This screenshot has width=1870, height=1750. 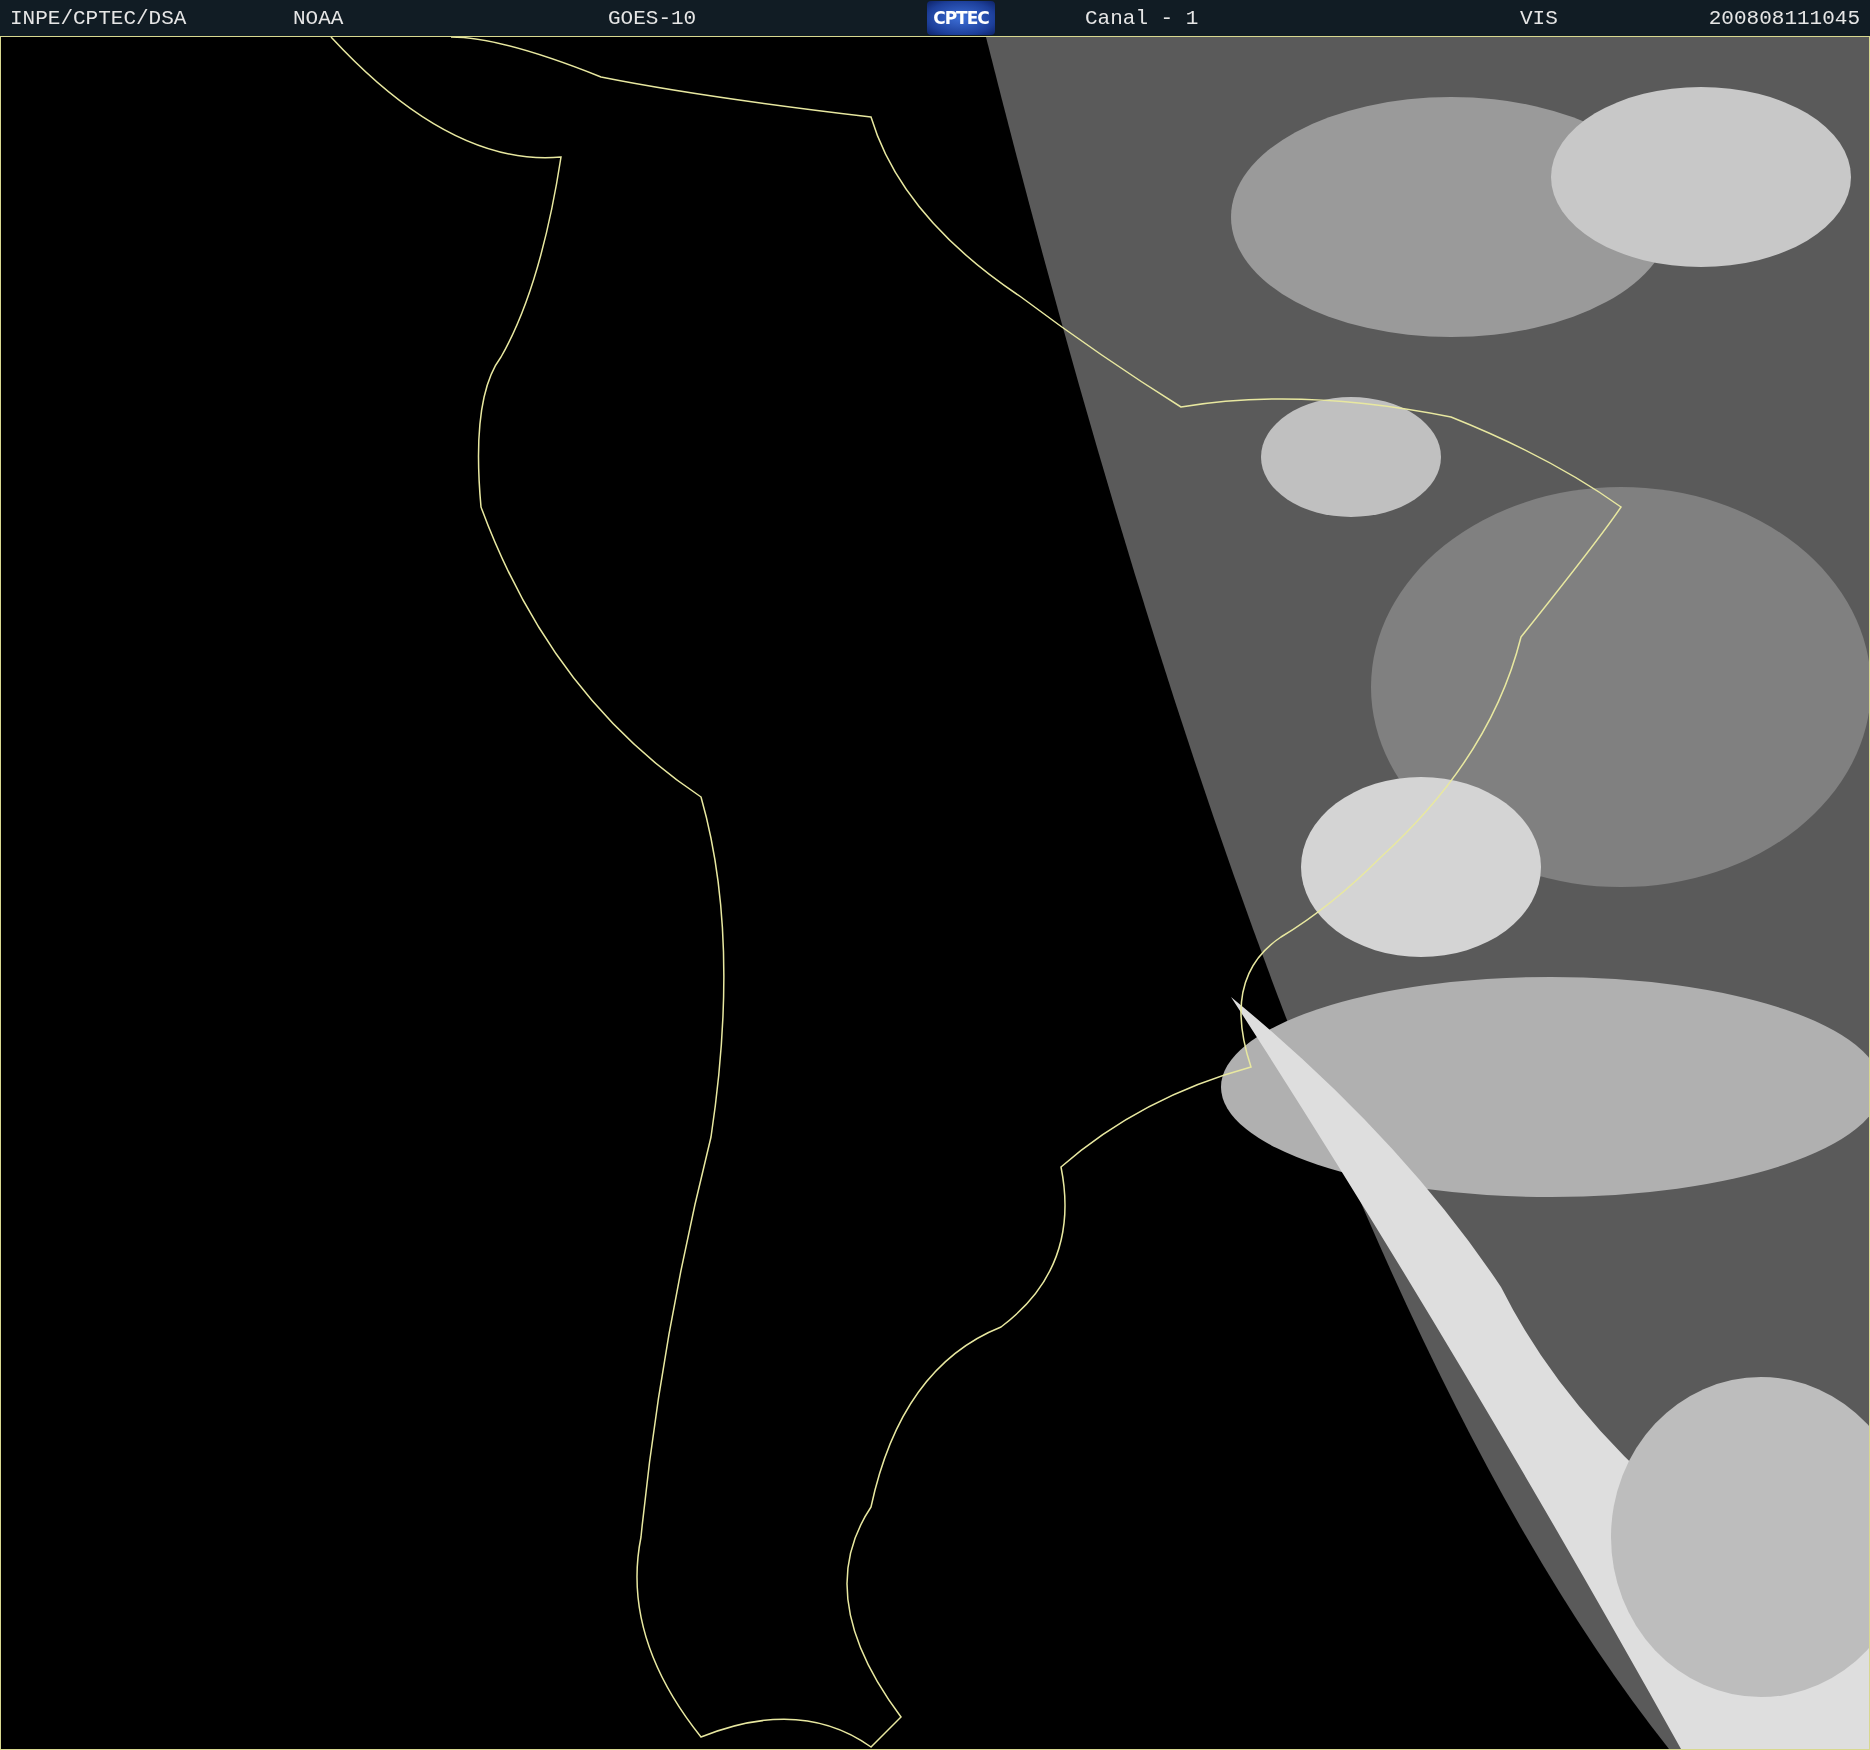 I want to click on timestamp-label: 200808111045, so click(x=1784, y=18).